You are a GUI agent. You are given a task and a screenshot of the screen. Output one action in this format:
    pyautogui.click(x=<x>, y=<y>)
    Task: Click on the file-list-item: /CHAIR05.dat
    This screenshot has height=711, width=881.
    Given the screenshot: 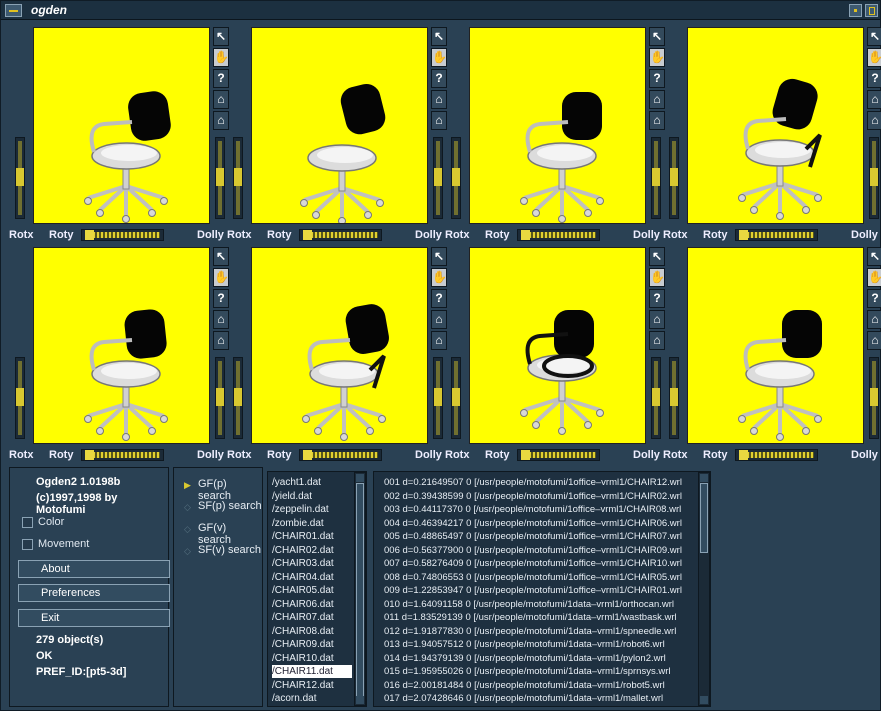 What is the action you would take?
    pyautogui.click(x=312, y=590)
    